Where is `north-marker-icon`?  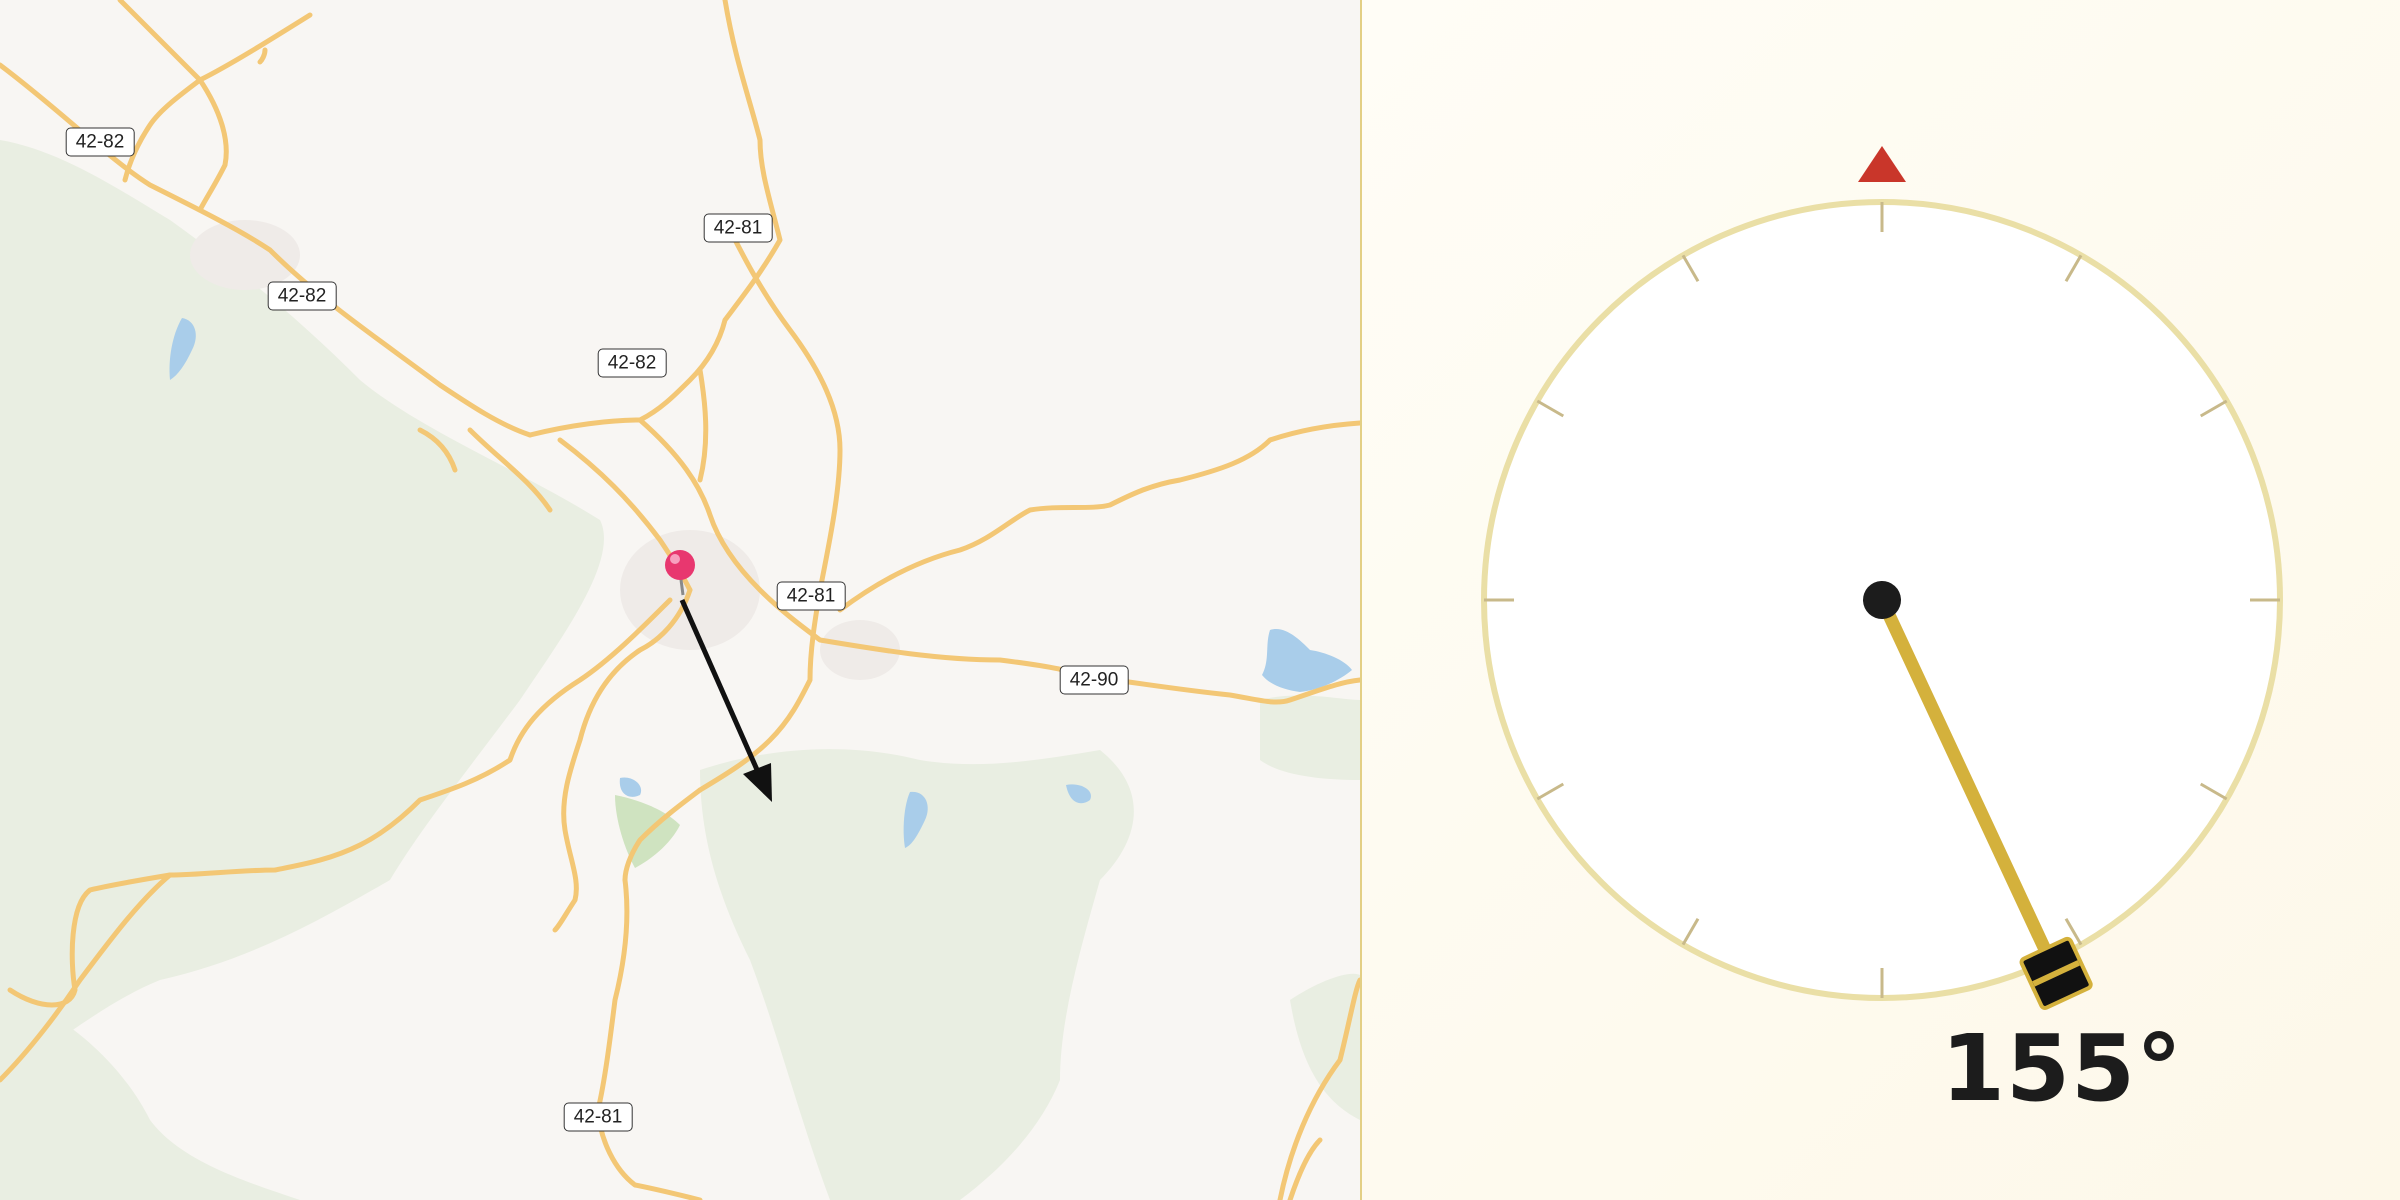
north-marker-icon is located at coordinates (1882, 164).